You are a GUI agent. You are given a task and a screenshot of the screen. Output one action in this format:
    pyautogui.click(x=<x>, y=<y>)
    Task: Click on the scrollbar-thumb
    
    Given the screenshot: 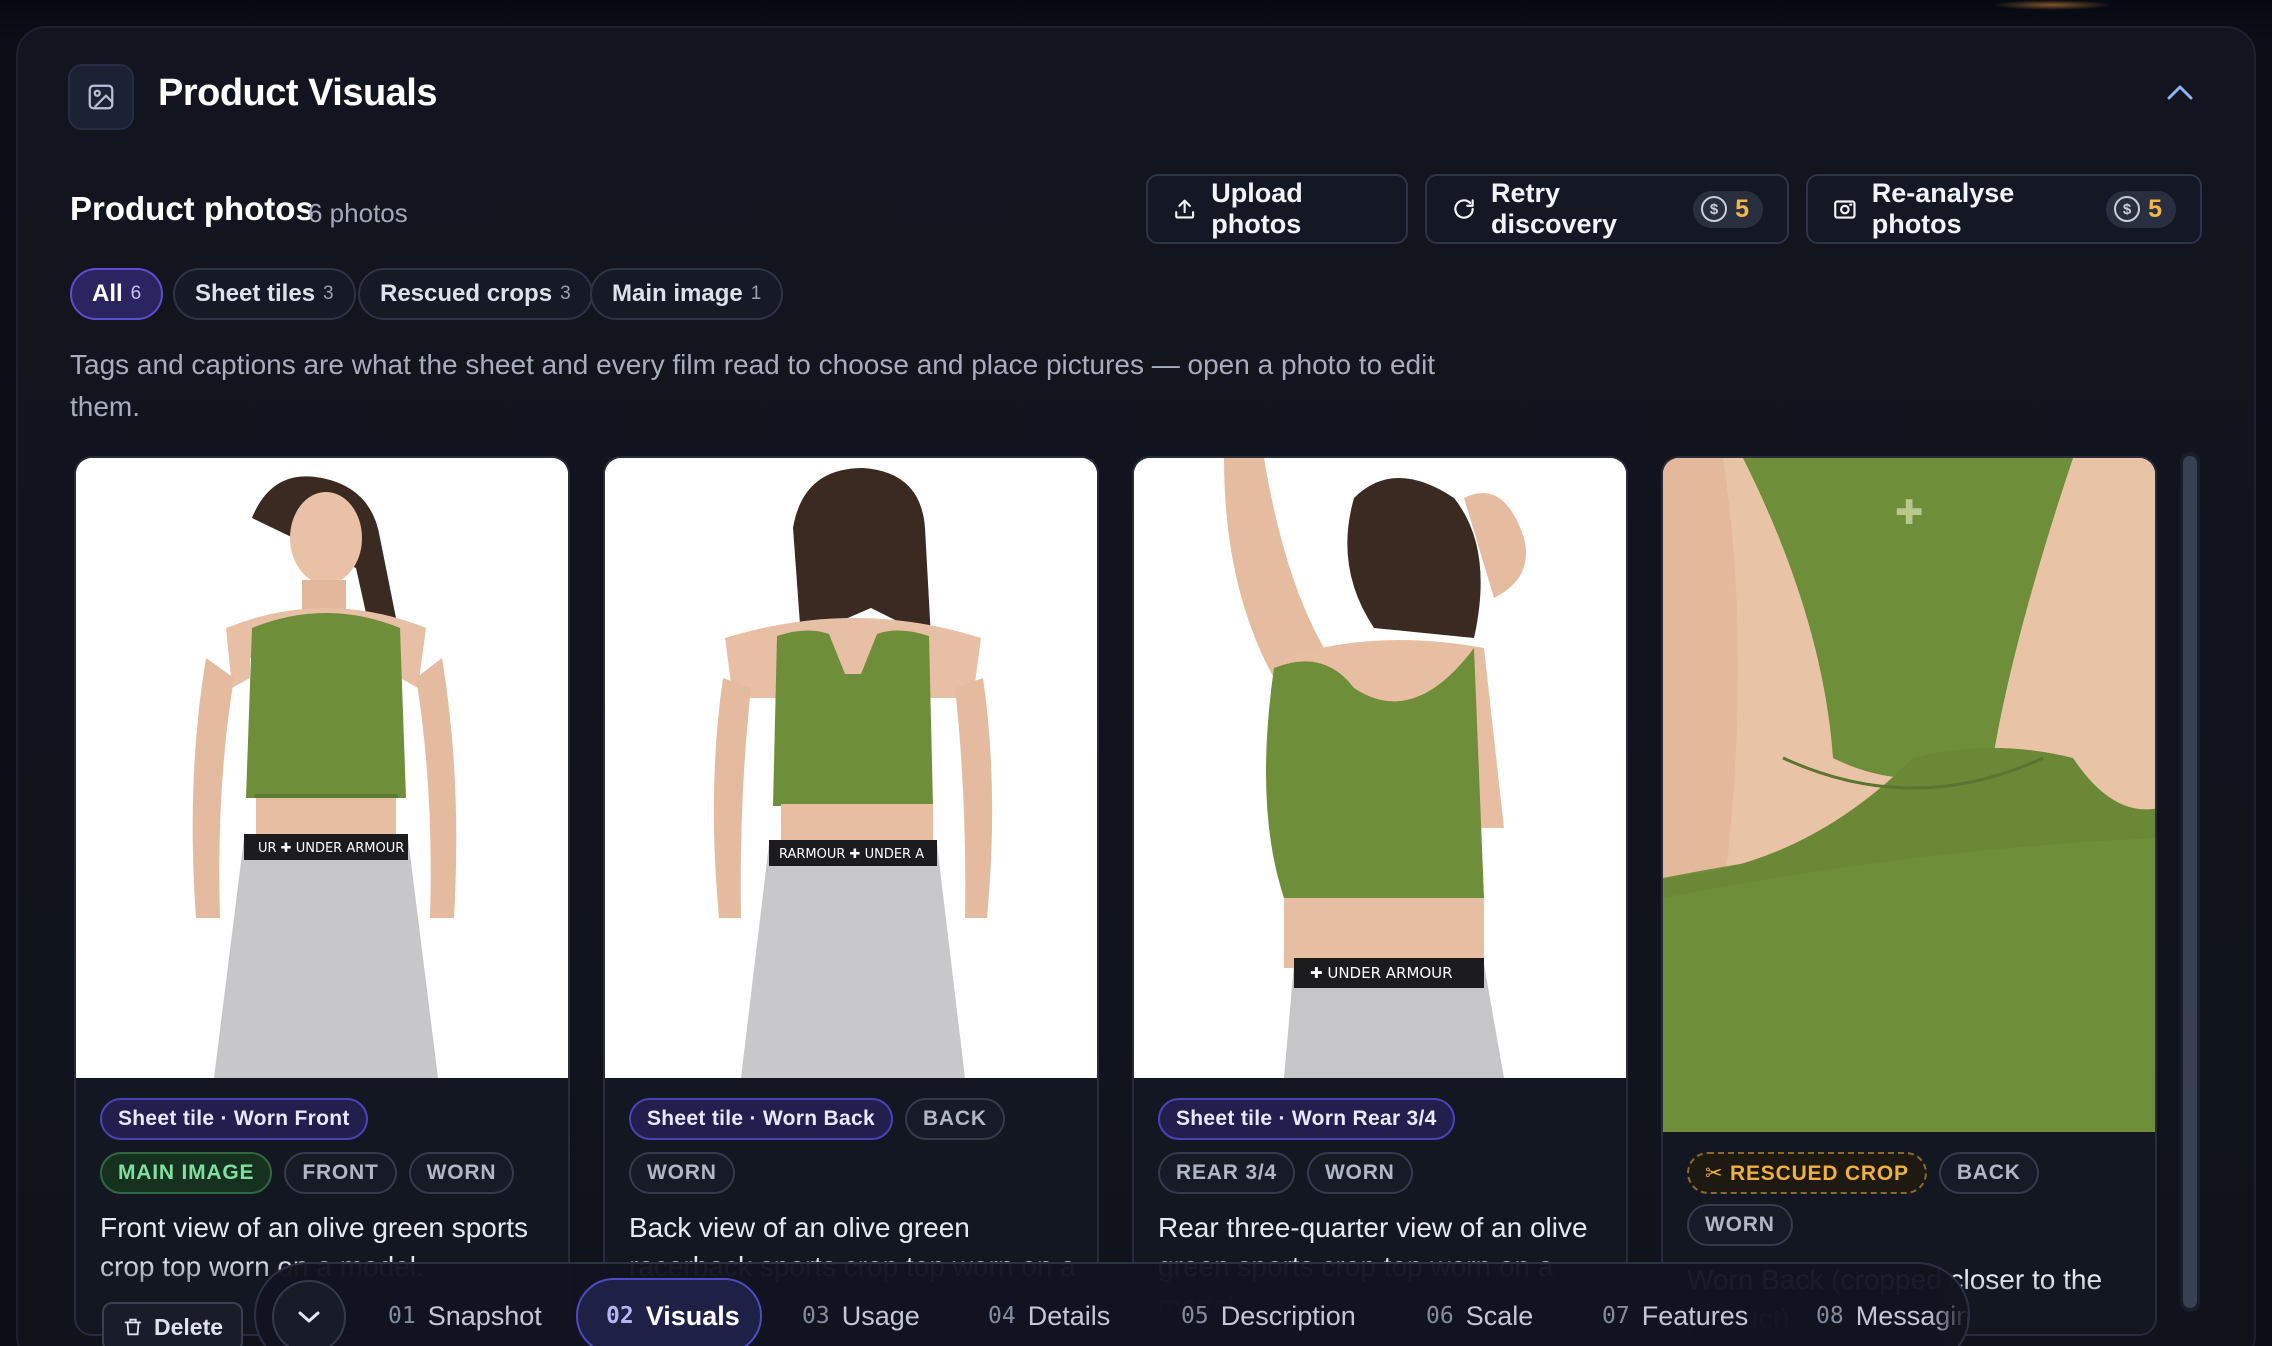 What is the action you would take?
    pyautogui.click(x=2190, y=882)
    